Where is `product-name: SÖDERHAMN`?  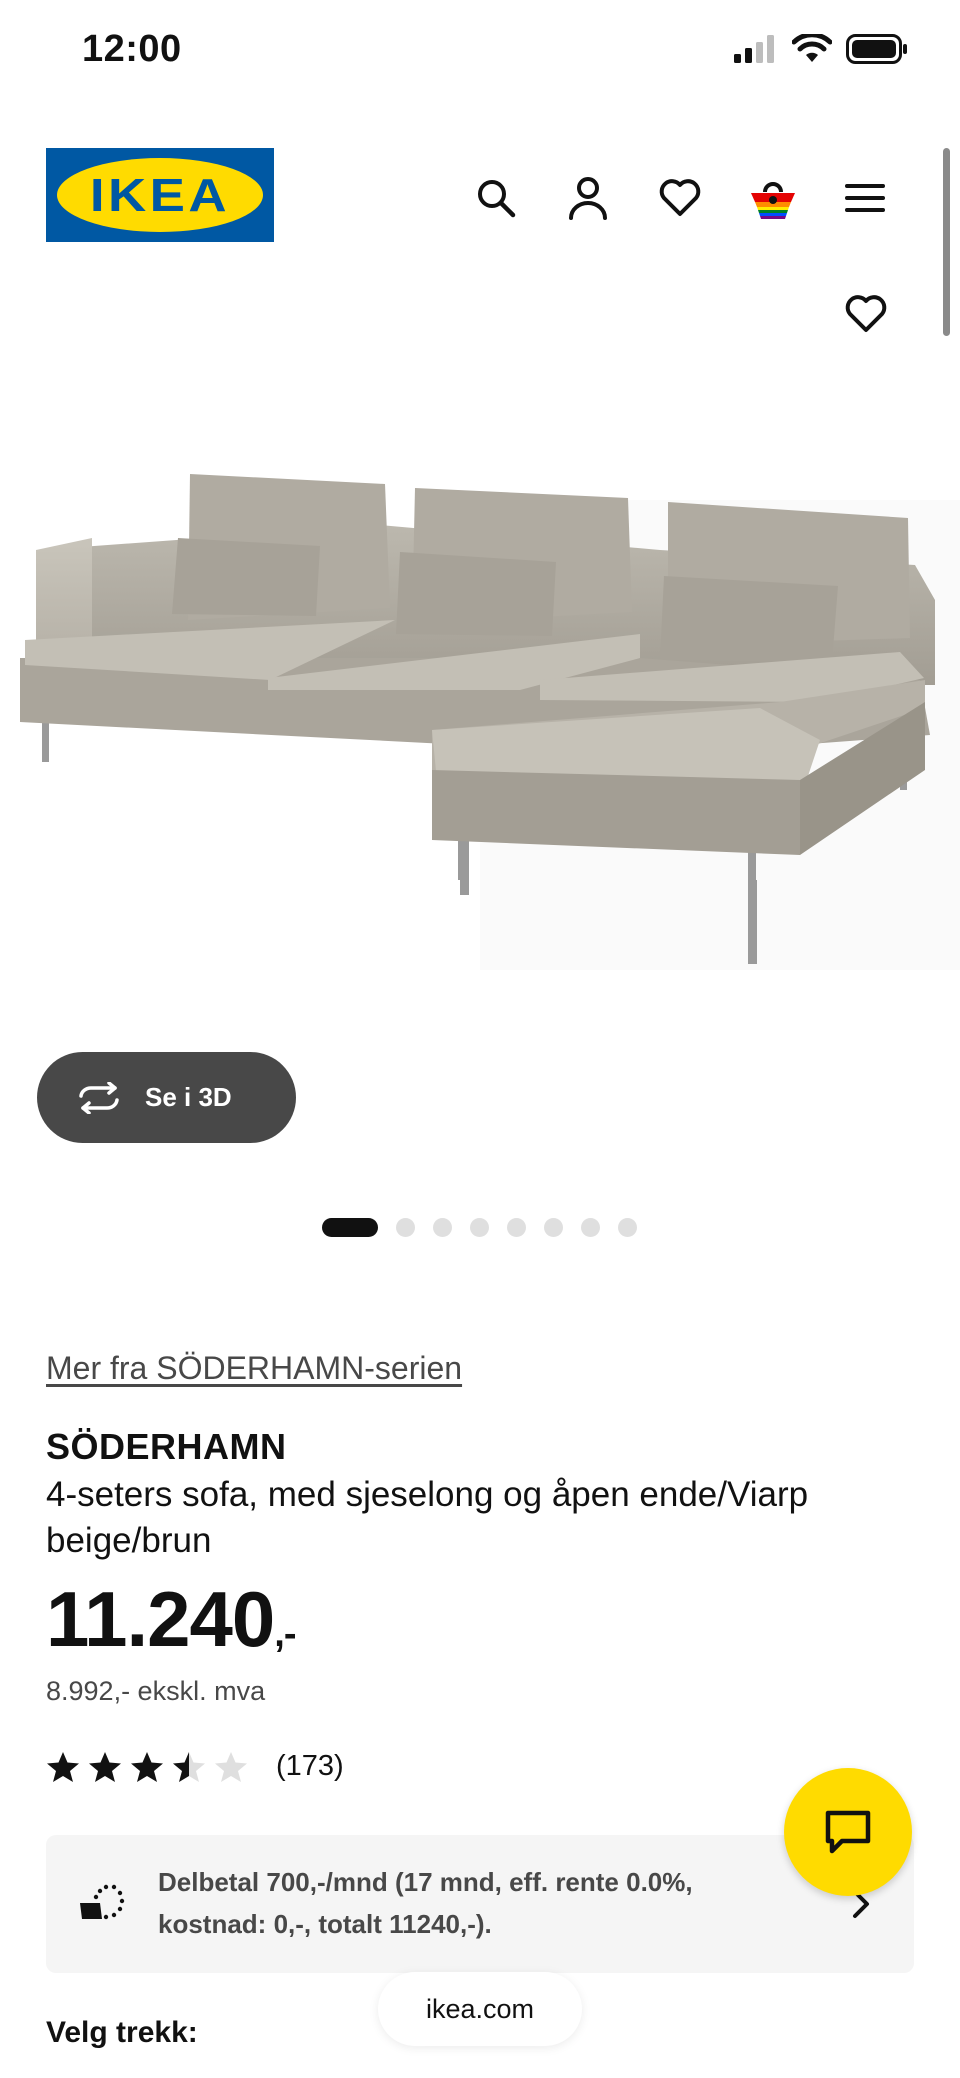
product-name: SÖDERHAMN is located at coordinates (166, 1446).